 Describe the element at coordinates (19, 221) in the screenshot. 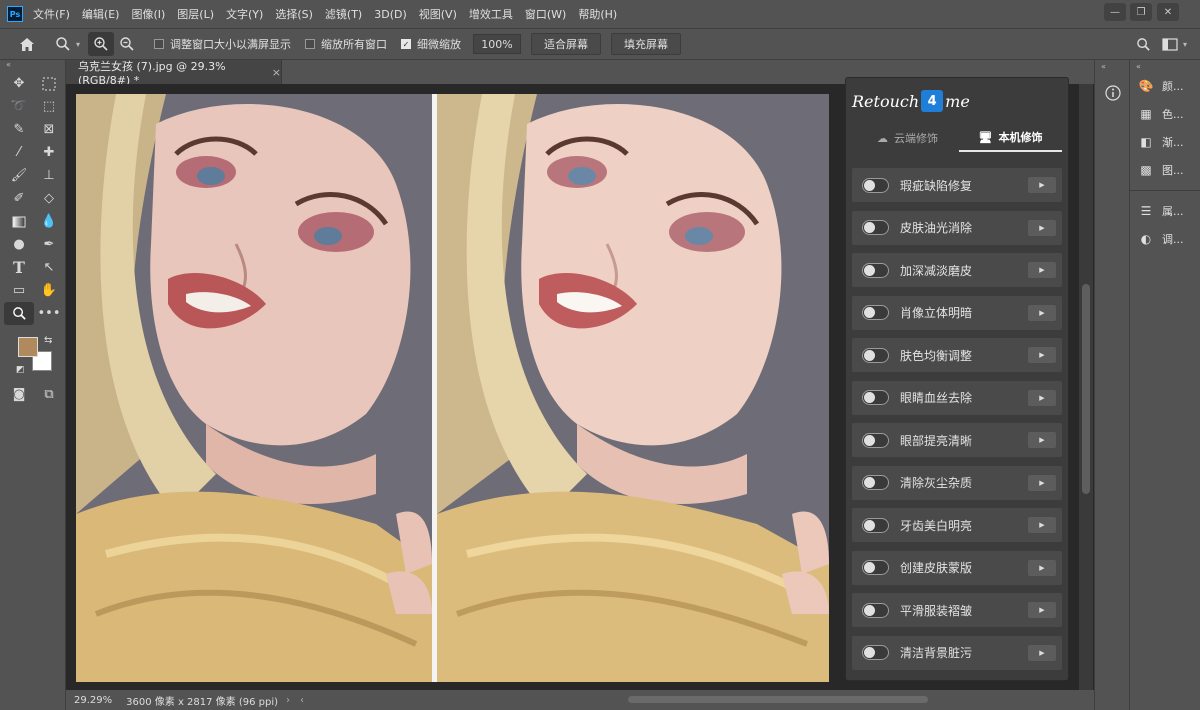

I see `gradient-tool-icon` at that location.